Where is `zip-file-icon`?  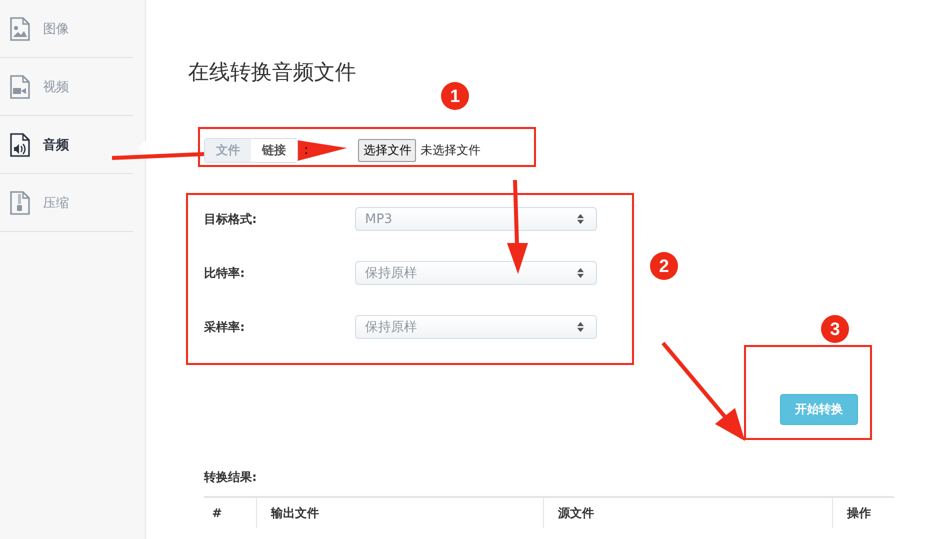
zip-file-icon is located at coordinates (20, 202).